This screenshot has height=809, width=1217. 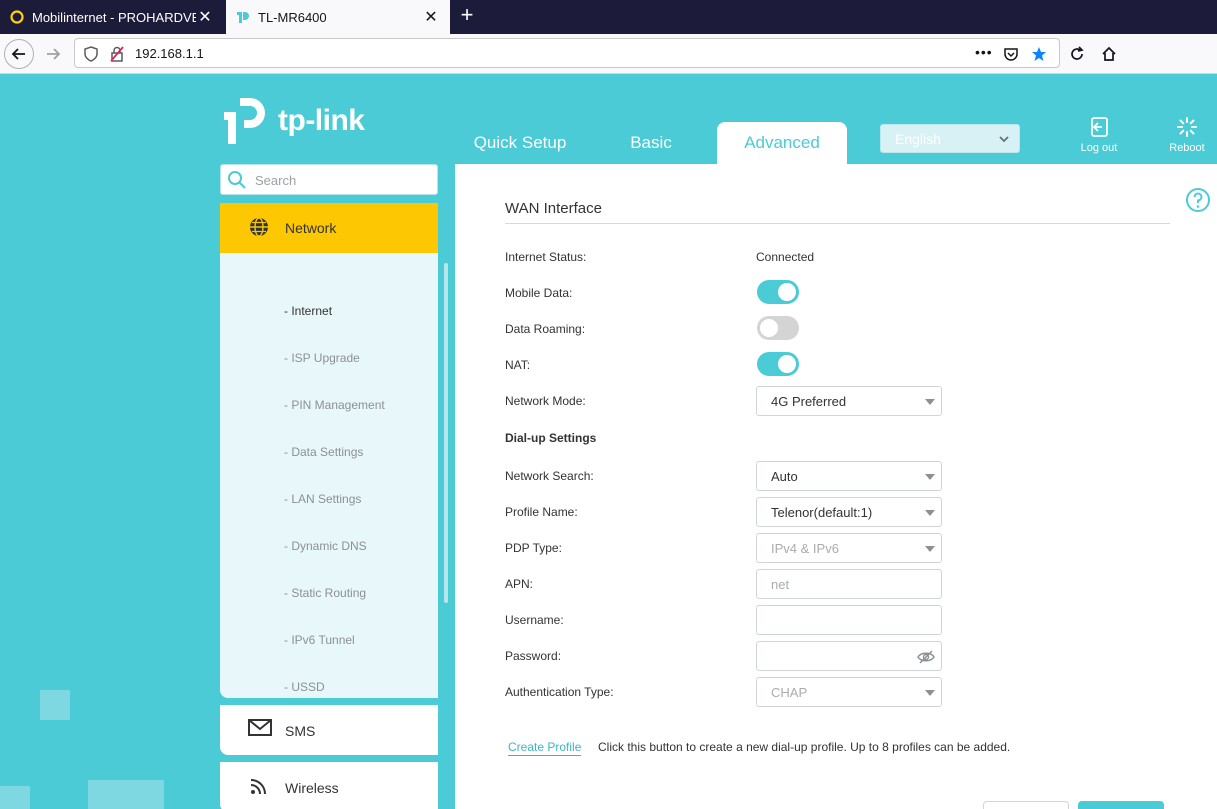 I want to click on tplink-favicon-icon, so click(x=243, y=17).